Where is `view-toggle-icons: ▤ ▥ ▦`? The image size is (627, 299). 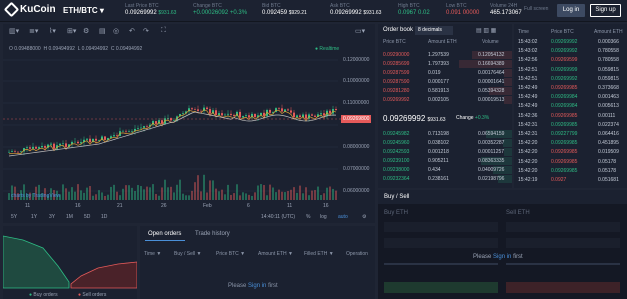 view-toggle-icons: ▤ ▥ ▦ is located at coordinates (486, 30).